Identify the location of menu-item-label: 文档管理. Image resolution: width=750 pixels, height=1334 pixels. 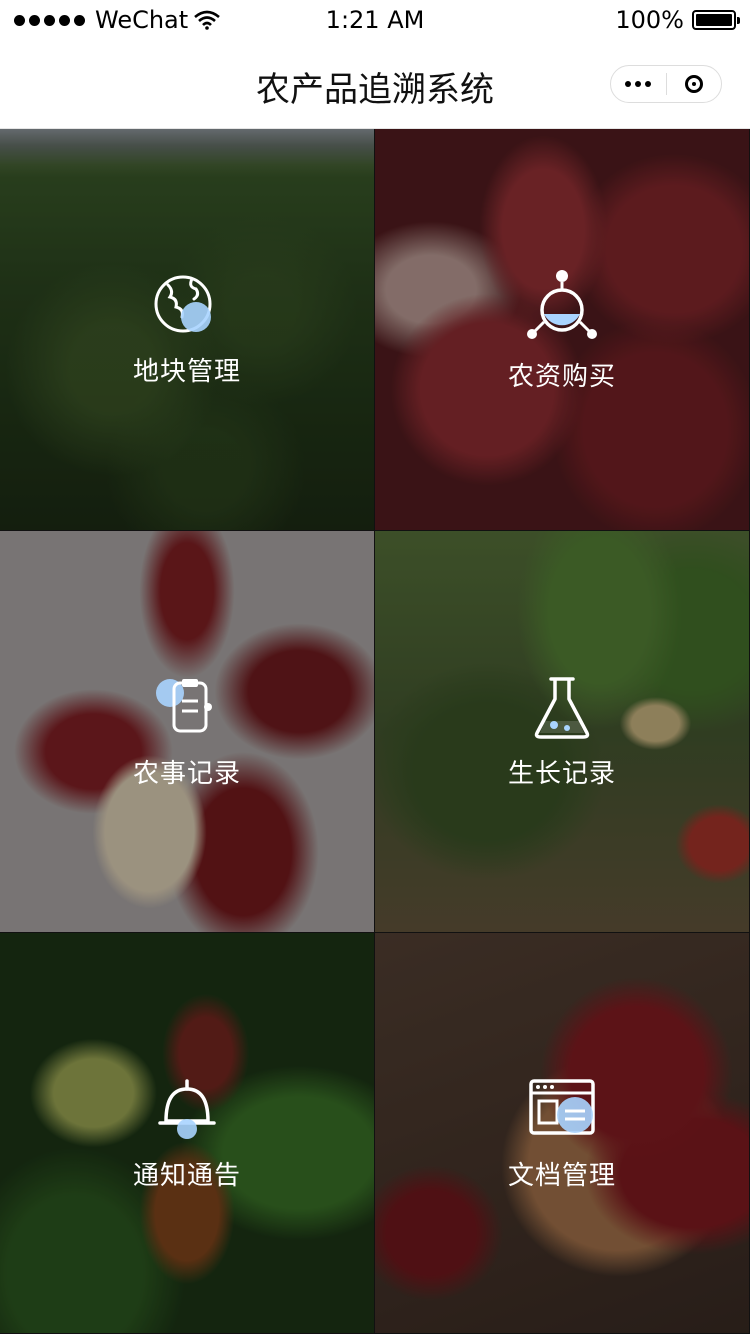
(561, 1175).